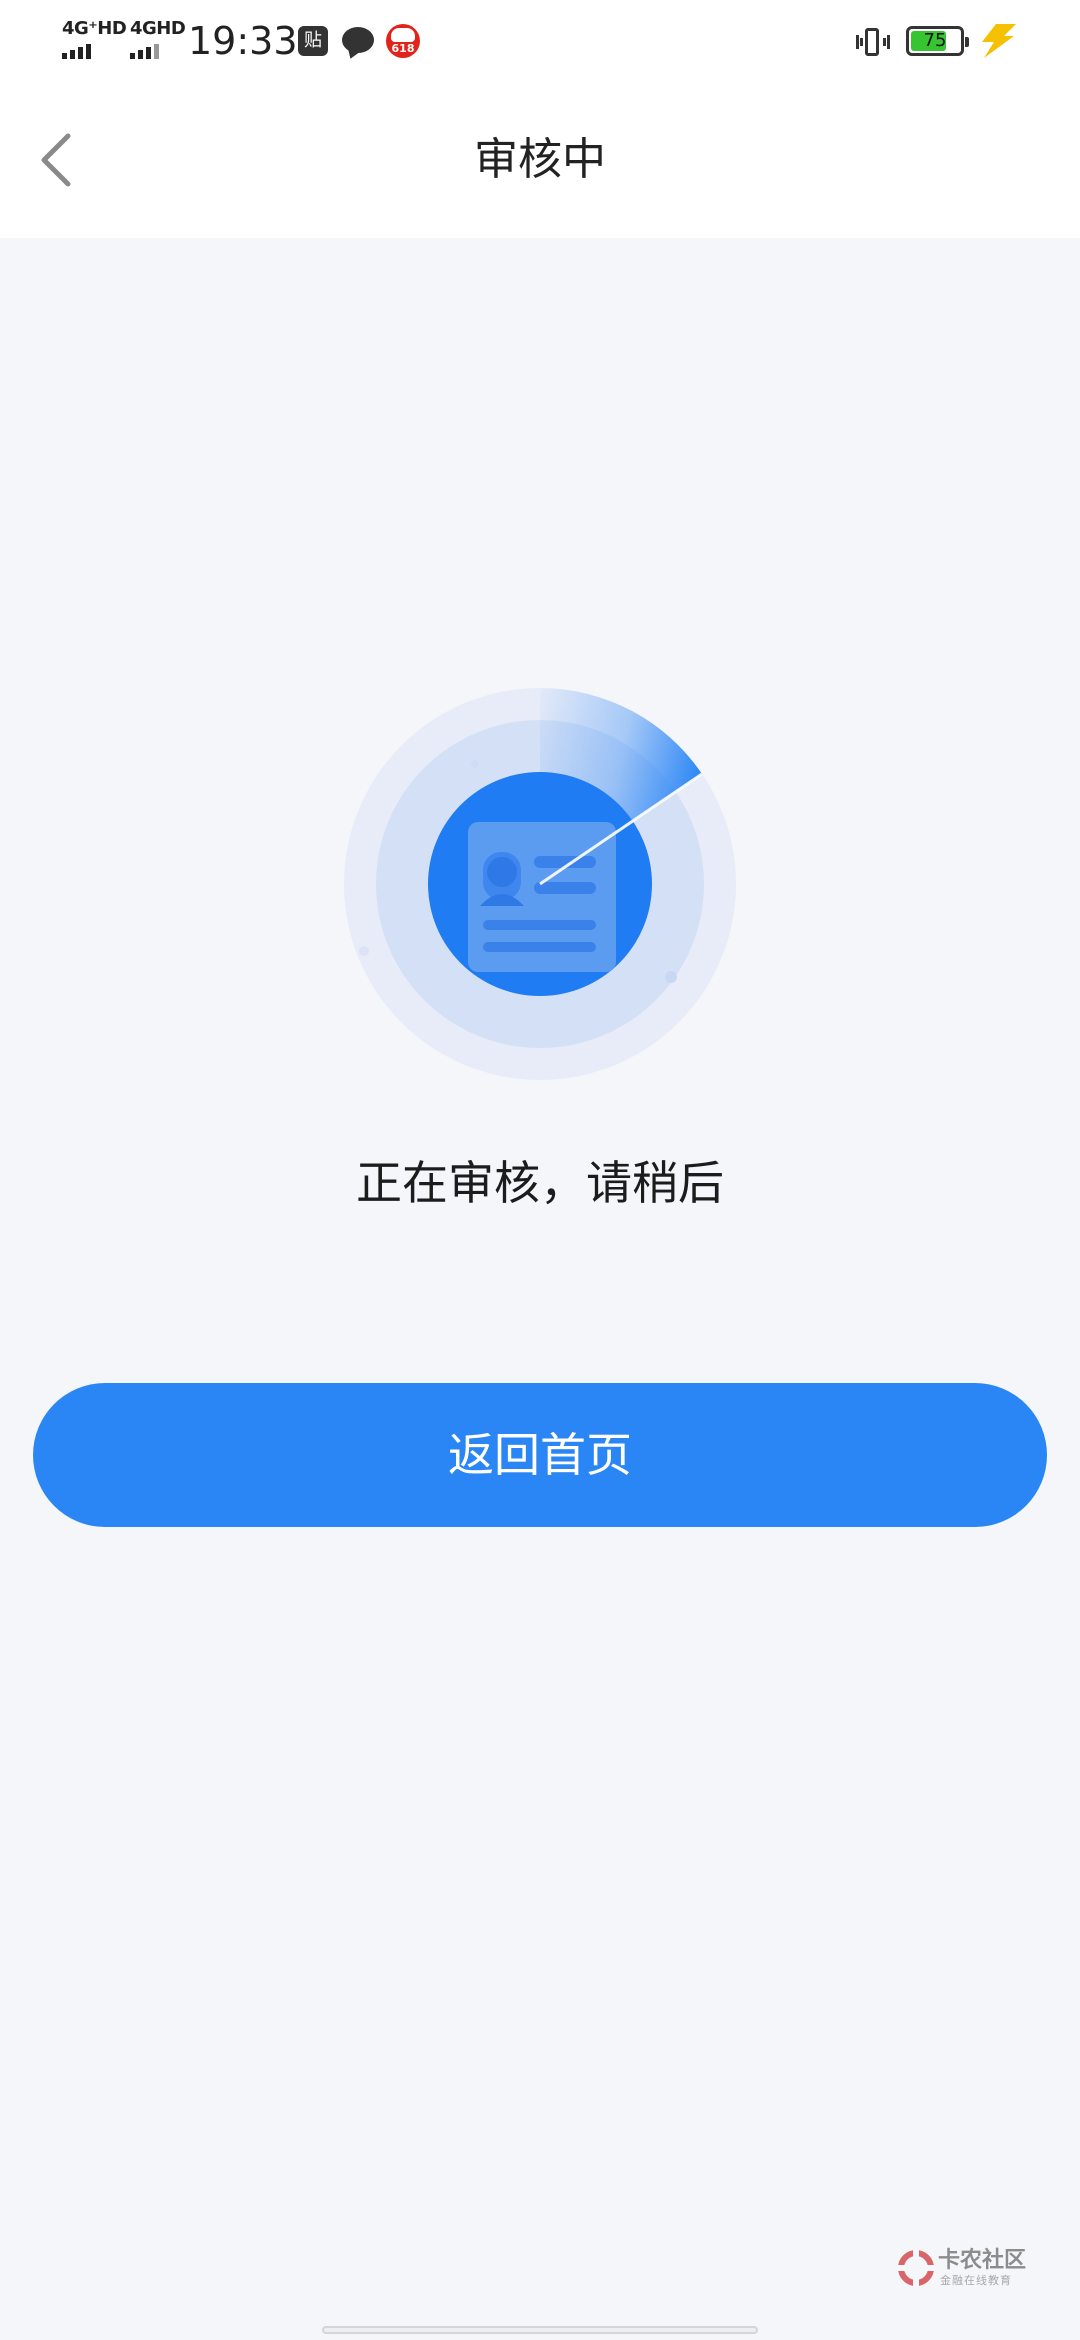 This screenshot has height=2340, width=1080. Describe the element at coordinates (540, 1455) in the screenshot. I see `return-home-button: 返回首页` at that location.